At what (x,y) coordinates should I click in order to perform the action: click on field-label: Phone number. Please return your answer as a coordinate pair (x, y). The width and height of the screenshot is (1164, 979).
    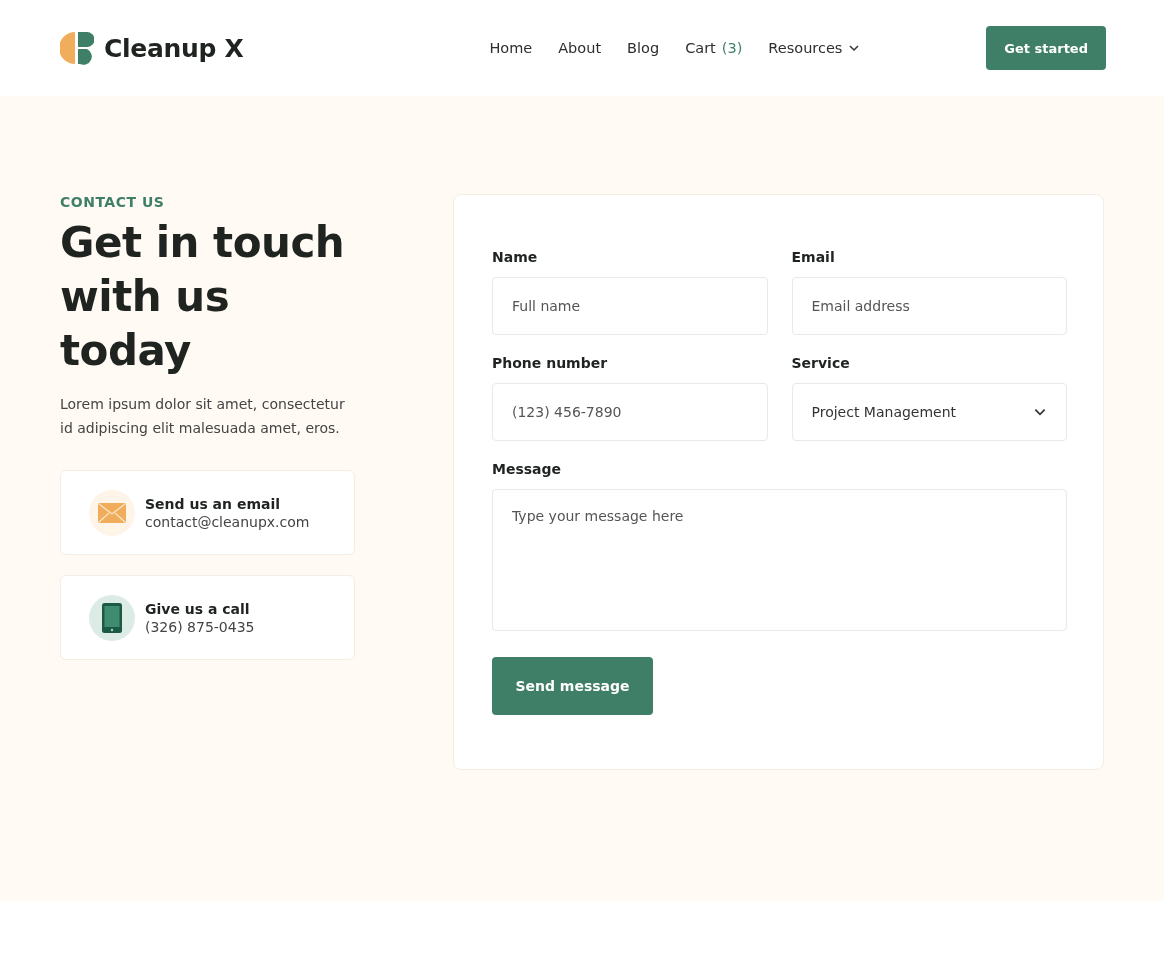
    Looking at the image, I should click on (550, 363).